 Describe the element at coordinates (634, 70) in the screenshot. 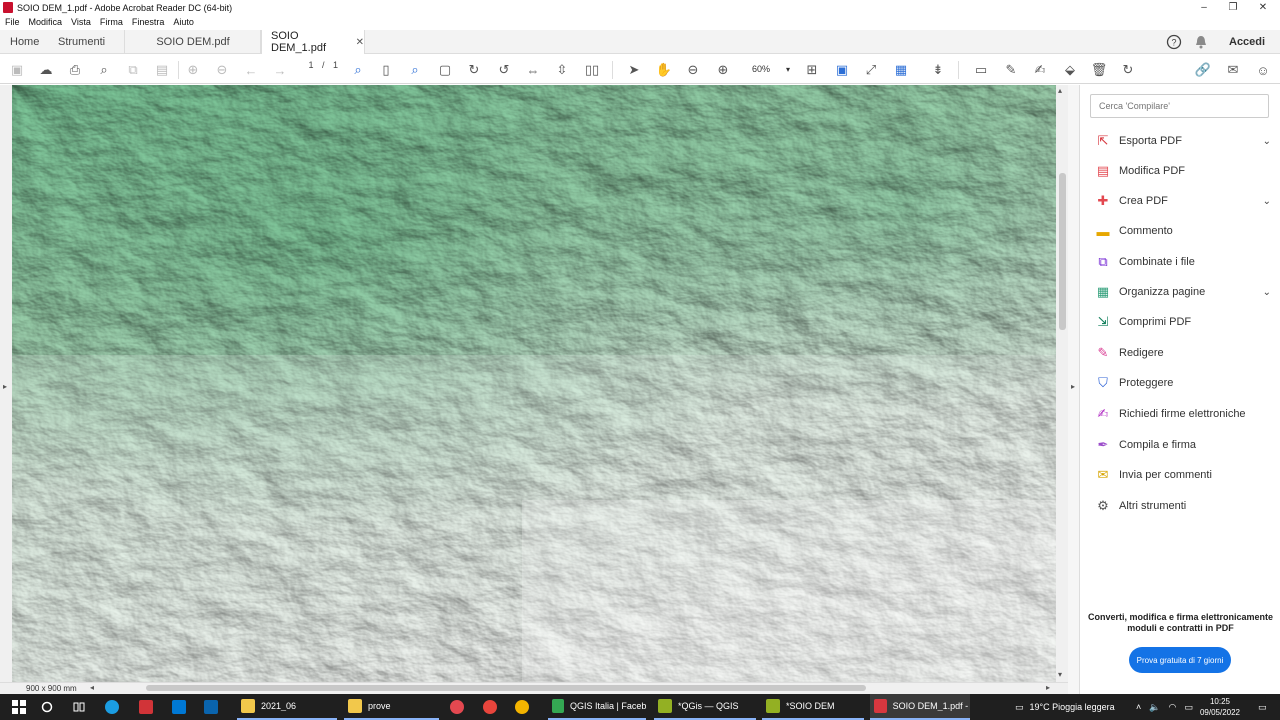

I see `select-cursor-icon: ➤` at that location.